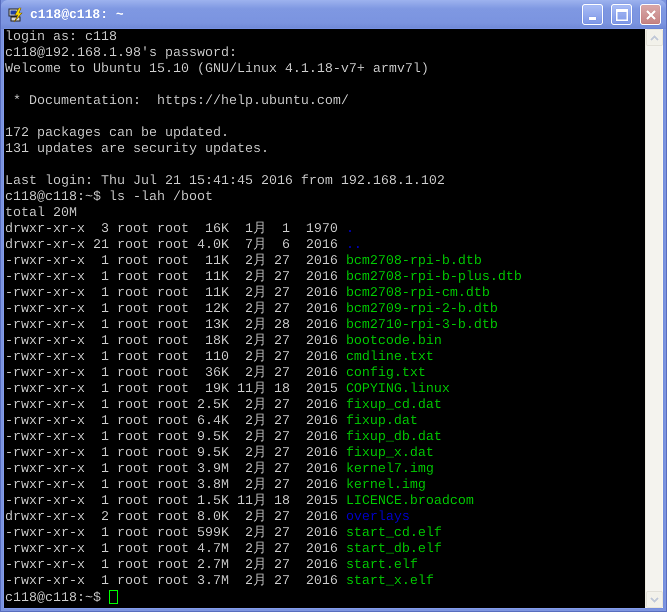 Image resolution: width=667 pixels, height=612 pixels. I want to click on file-name: start_cd.elf, so click(394, 533).